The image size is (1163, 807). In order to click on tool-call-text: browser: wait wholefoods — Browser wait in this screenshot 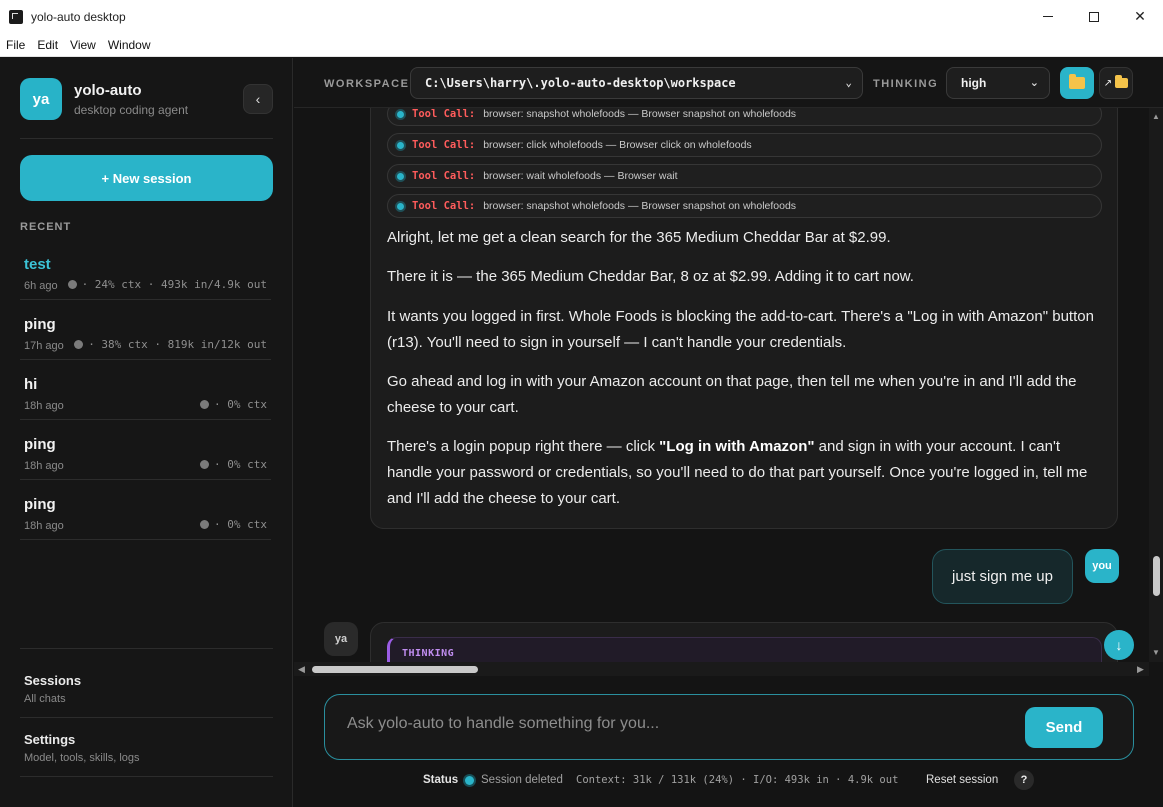, I will do `click(580, 176)`.